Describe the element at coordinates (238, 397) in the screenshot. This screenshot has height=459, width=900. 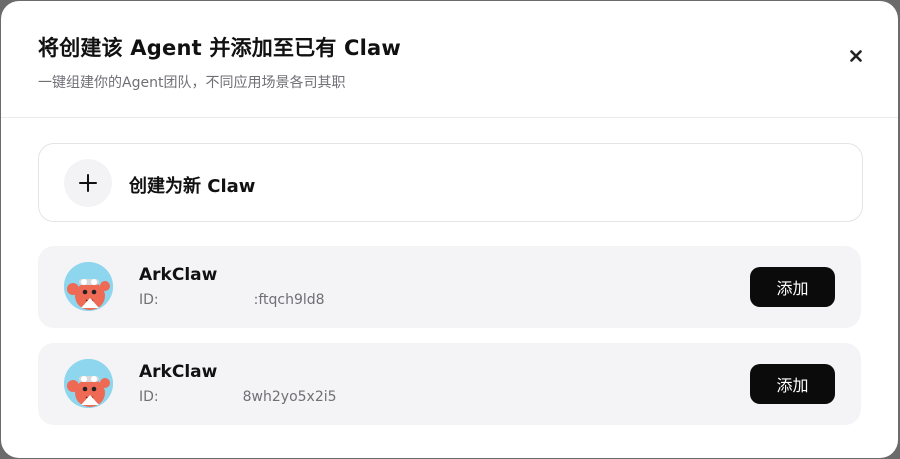
I see `claw-id: ID: 8wh2yo5x2i5` at that location.